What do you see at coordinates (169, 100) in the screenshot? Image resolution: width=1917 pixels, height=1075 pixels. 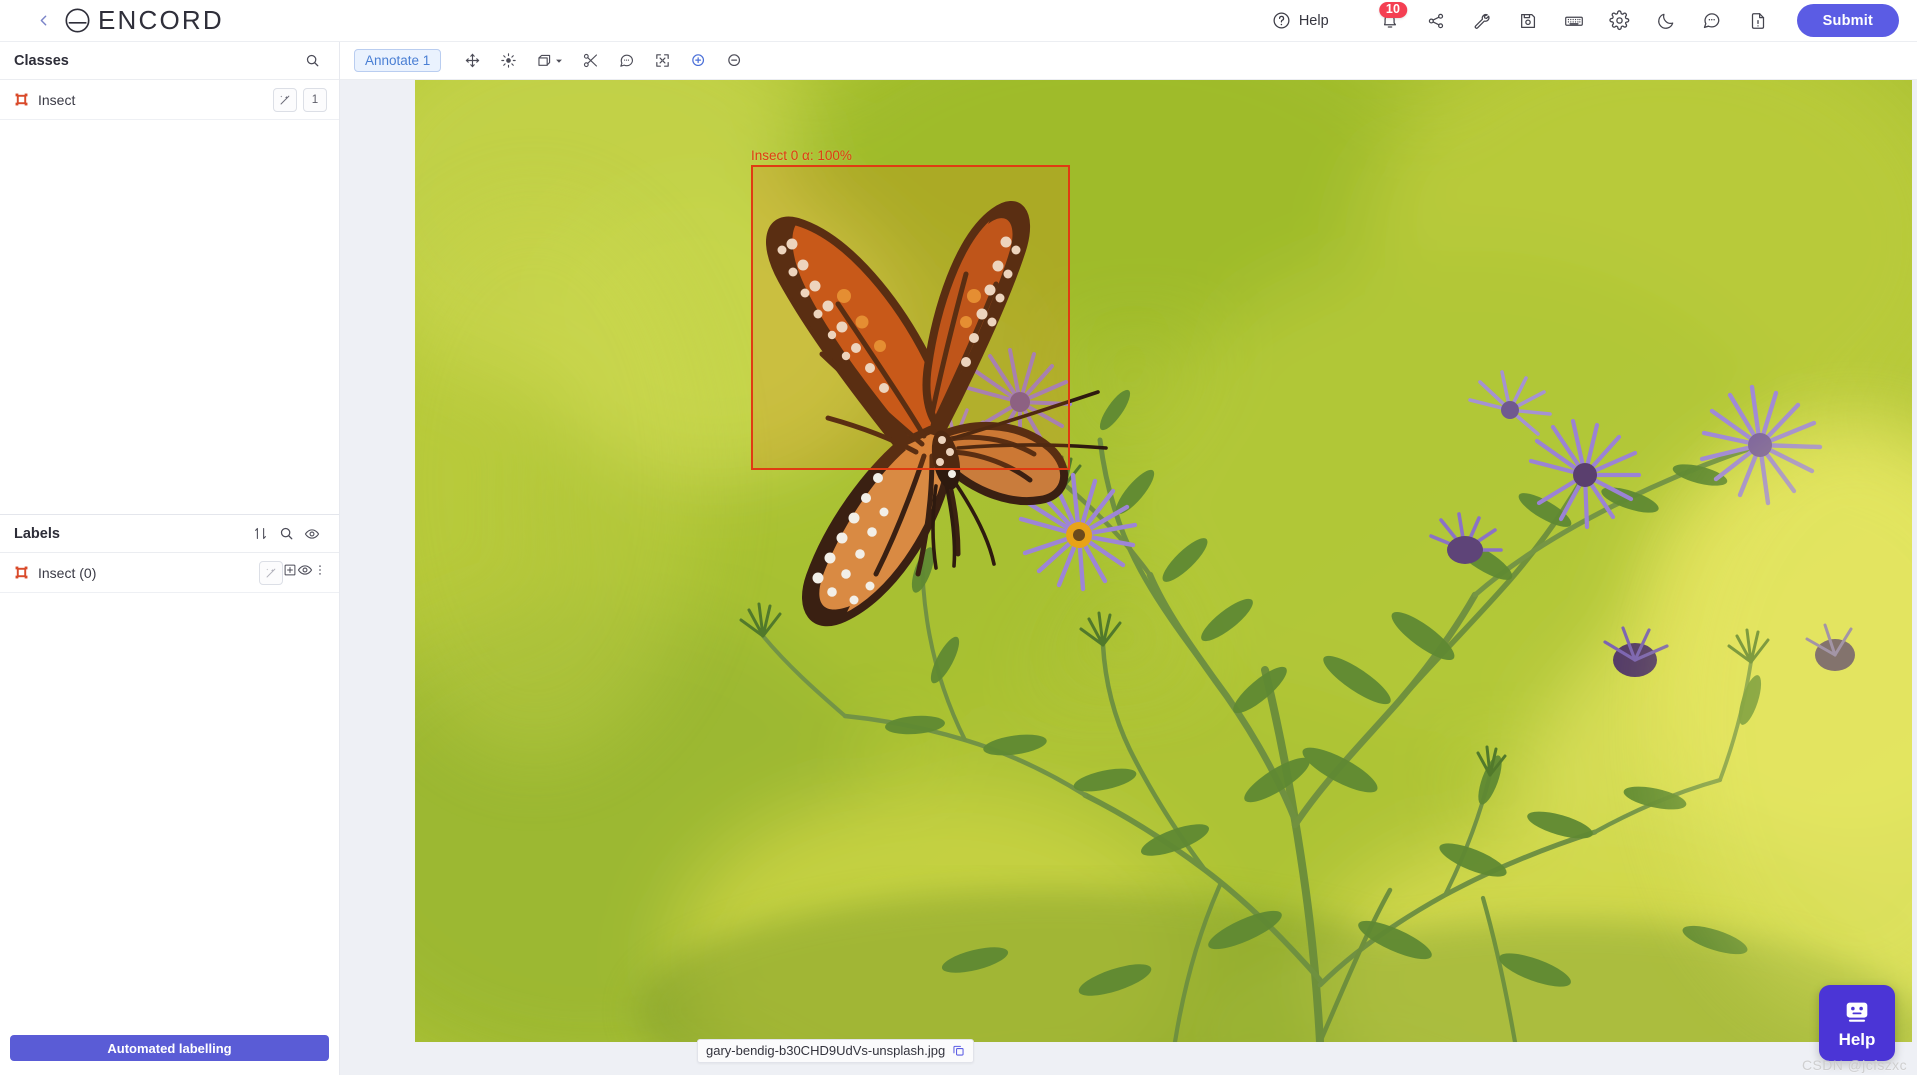 I see `class-item-insect: Insect 1` at bounding box center [169, 100].